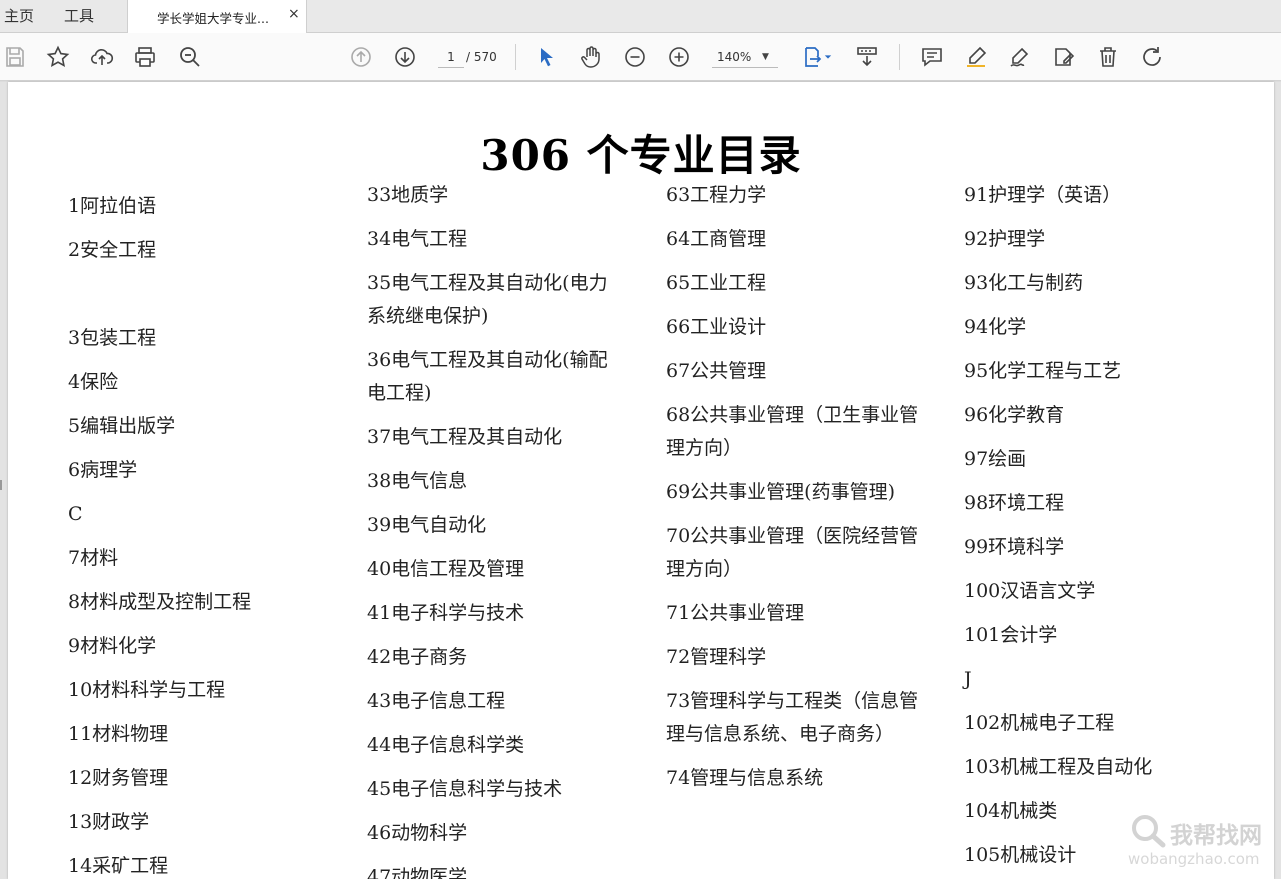 The image size is (1281, 879). Describe the element at coordinates (1152, 57) in the screenshot. I see `rotate-icon` at that location.